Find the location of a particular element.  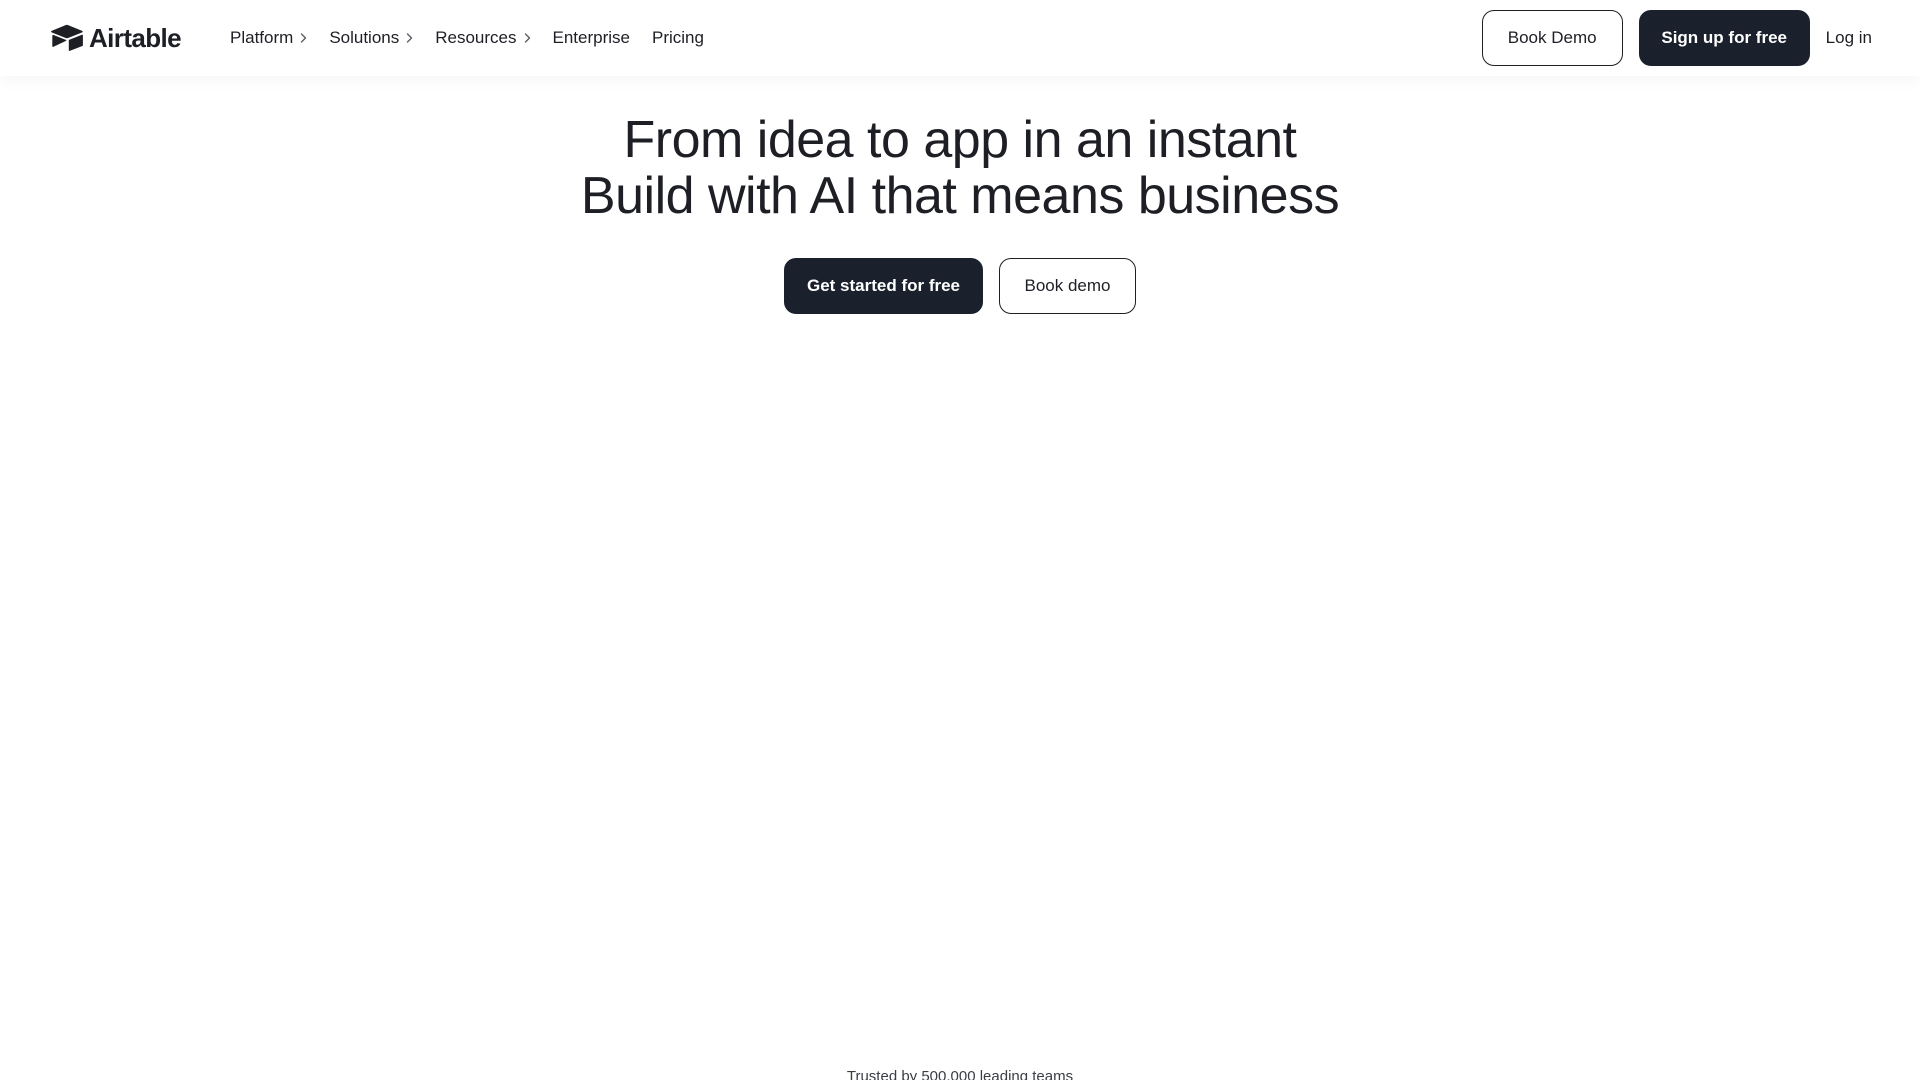

header-actions: Book Demo Sign up for free Log in is located at coordinates (1676, 38).